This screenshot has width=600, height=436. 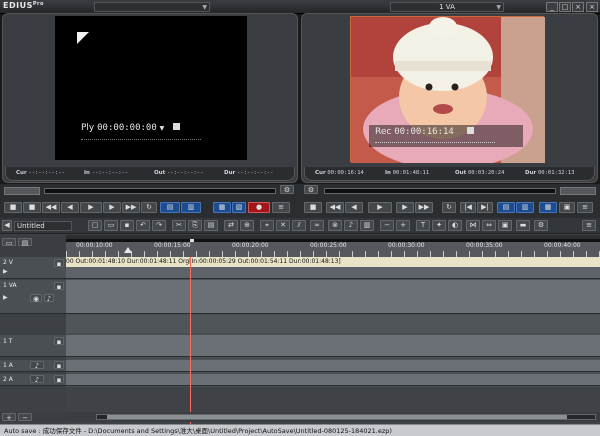 What do you see at coordinates (95, 225) in the screenshot?
I see `new-sequence-button: ▢` at bounding box center [95, 225].